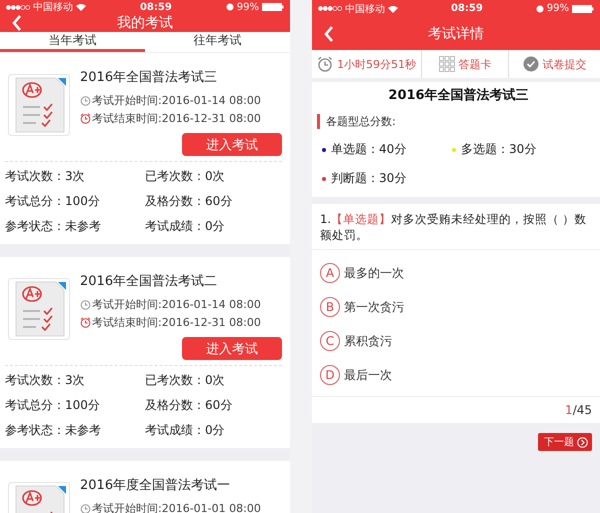 The height and width of the screenshot is (513, 600). I want to click on score-type: 多选题：30分, so click(498, 149).